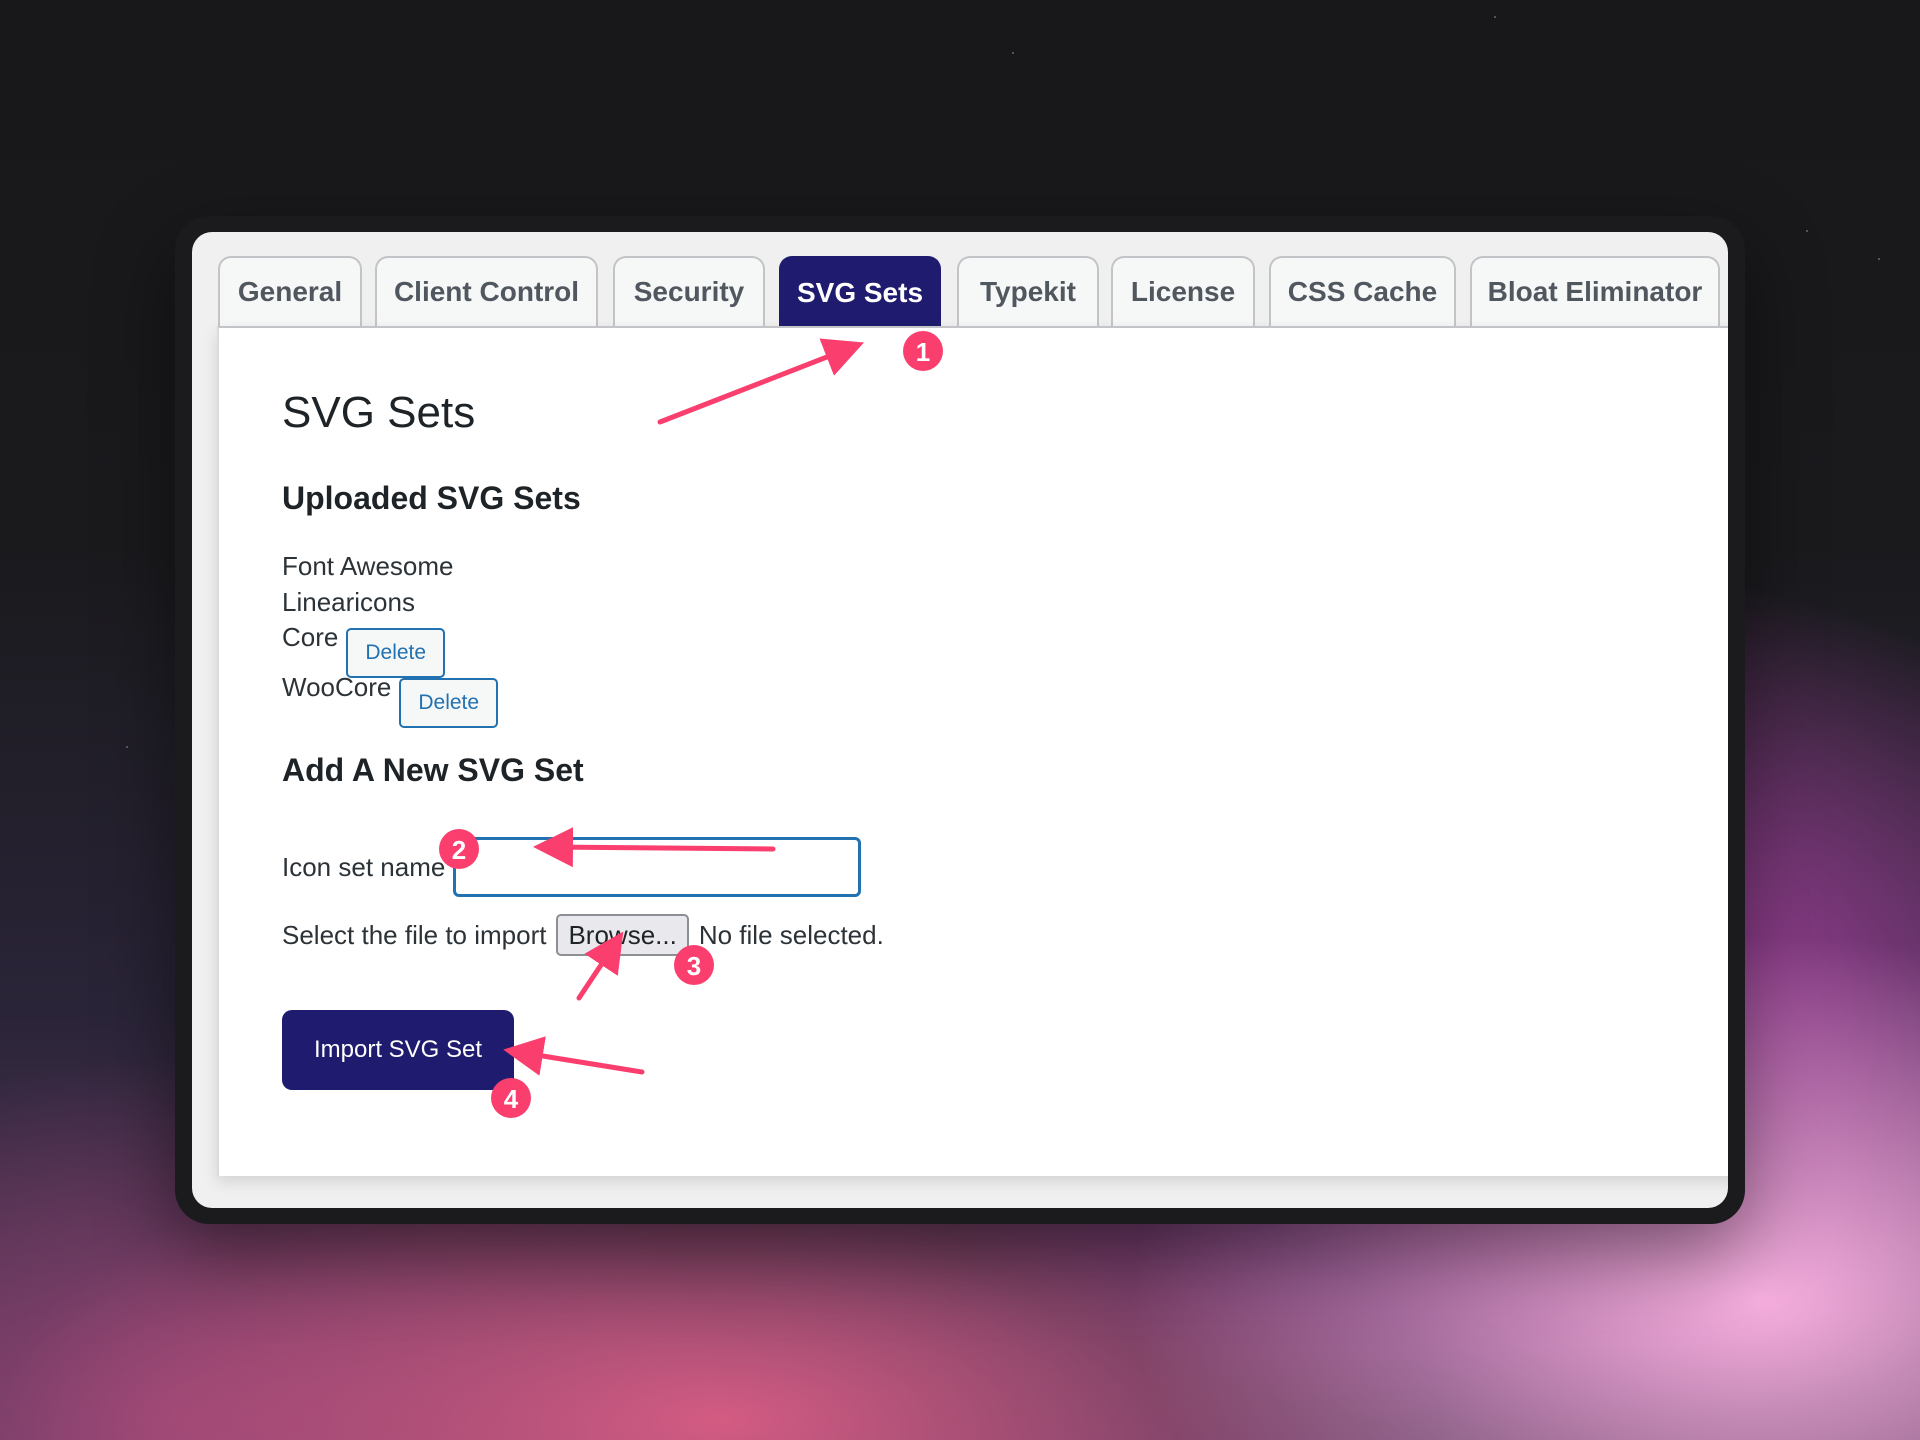  Describe the element at coordinates (290, 291) in the screenshot. I see `tab-general: General` at that location.